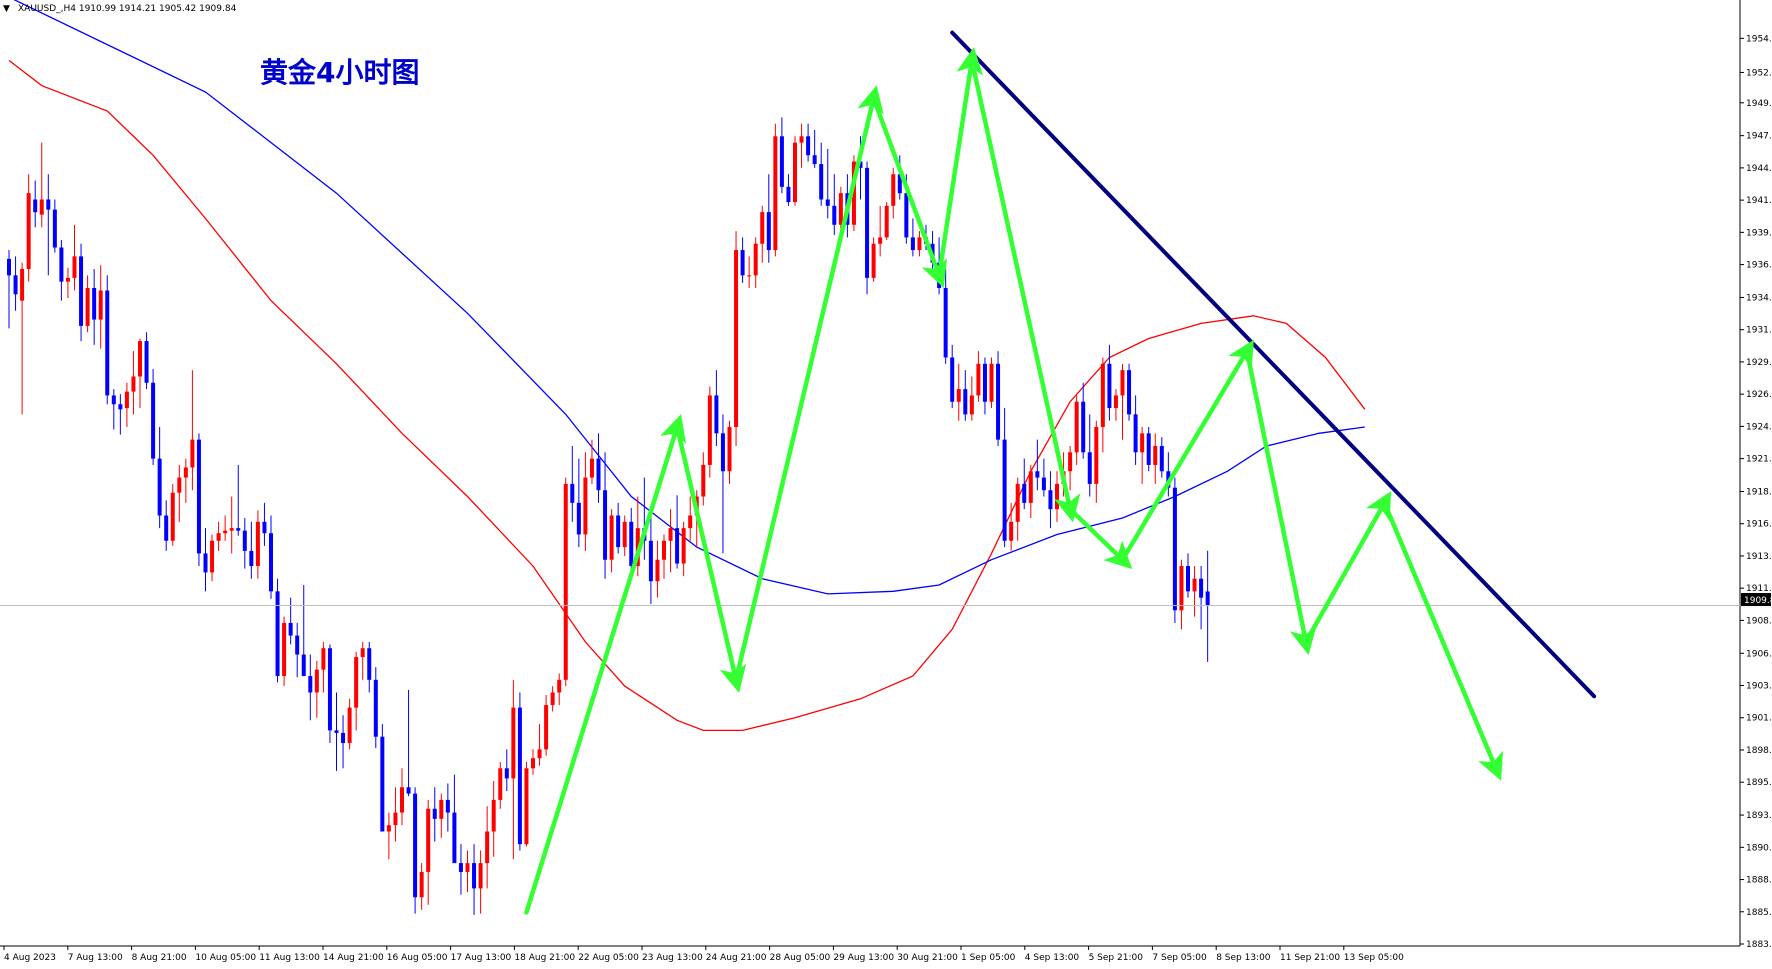 This screenshot has width=1772, height=969. I want to click on x-tick-label: 22 Aug 05:00, so click(608, 958).